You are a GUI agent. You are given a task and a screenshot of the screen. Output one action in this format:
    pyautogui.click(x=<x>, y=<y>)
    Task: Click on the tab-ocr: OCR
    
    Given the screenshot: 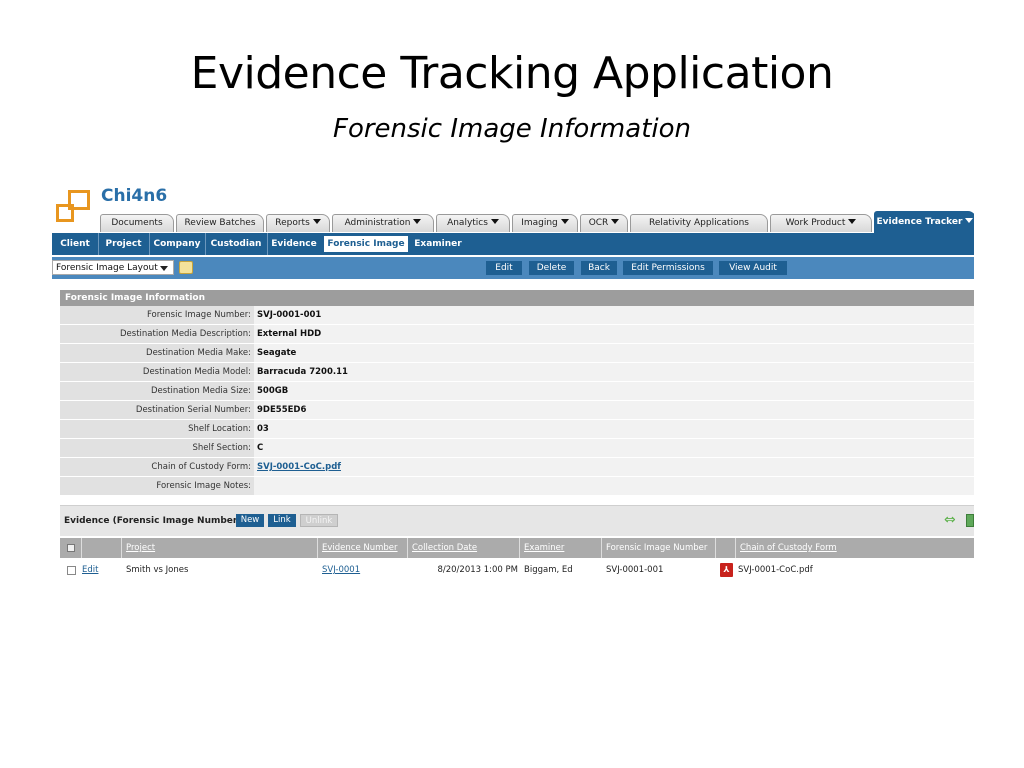 What is the action you would take?
    pyautogui.click(x=604, y=223)
    